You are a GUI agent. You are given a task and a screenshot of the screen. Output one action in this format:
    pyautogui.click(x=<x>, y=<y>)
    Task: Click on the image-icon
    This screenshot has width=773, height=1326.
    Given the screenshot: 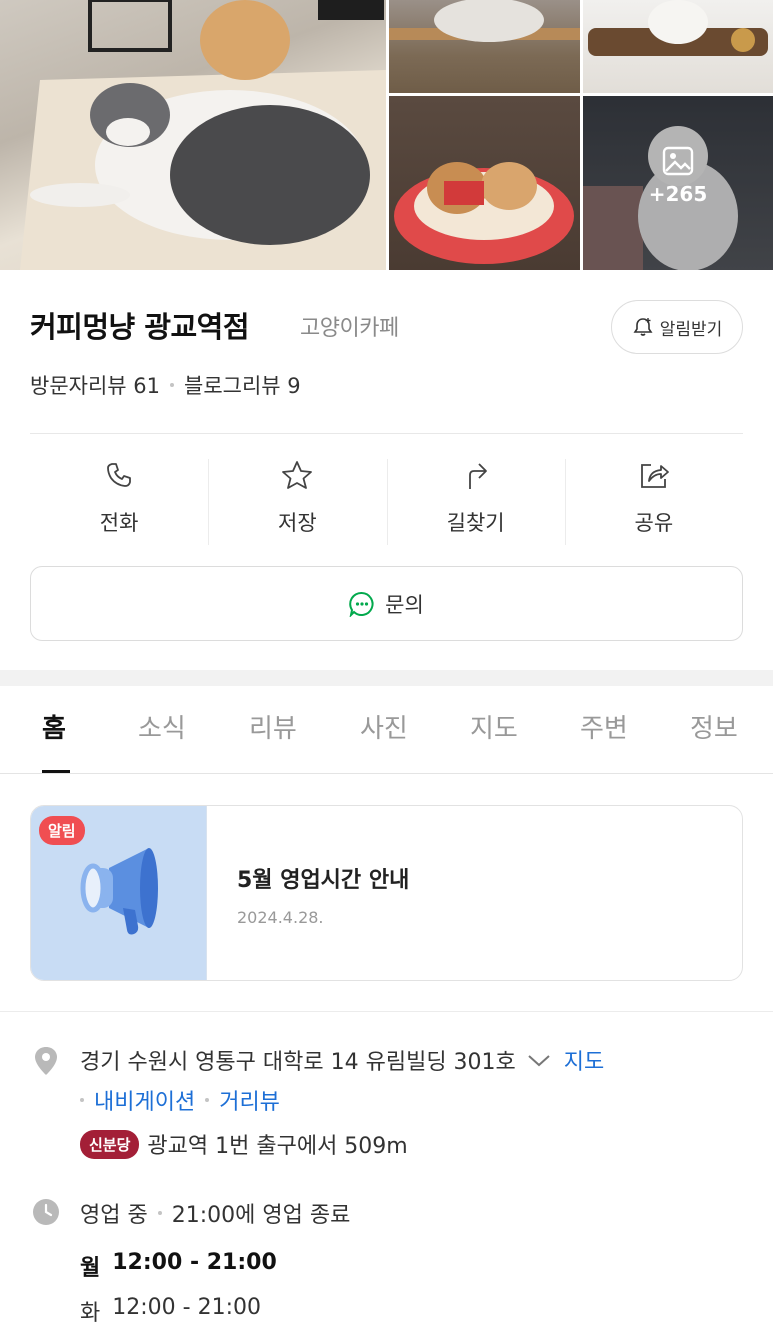 What is the action you would take?
    pyautogui.click(x=678, y=161)
    